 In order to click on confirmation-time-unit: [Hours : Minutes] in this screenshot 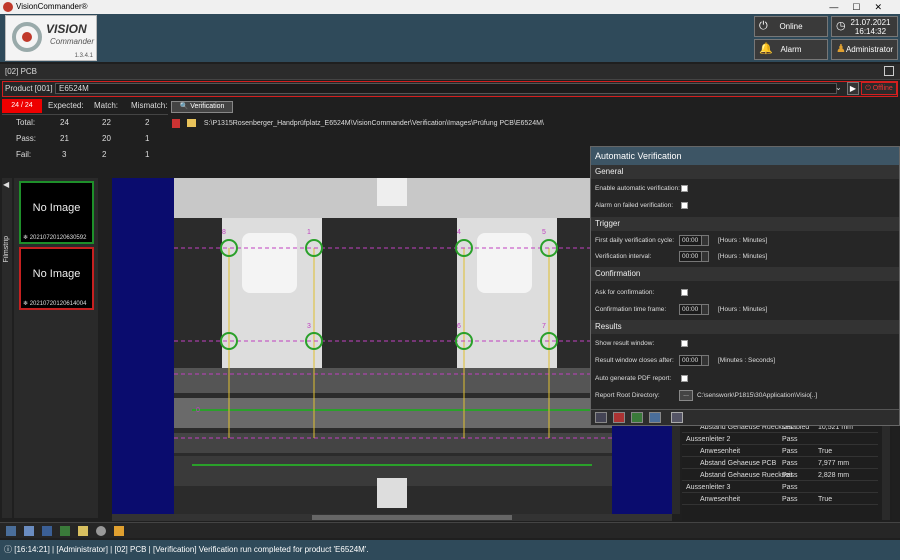, I will do `click(743, 309)`.